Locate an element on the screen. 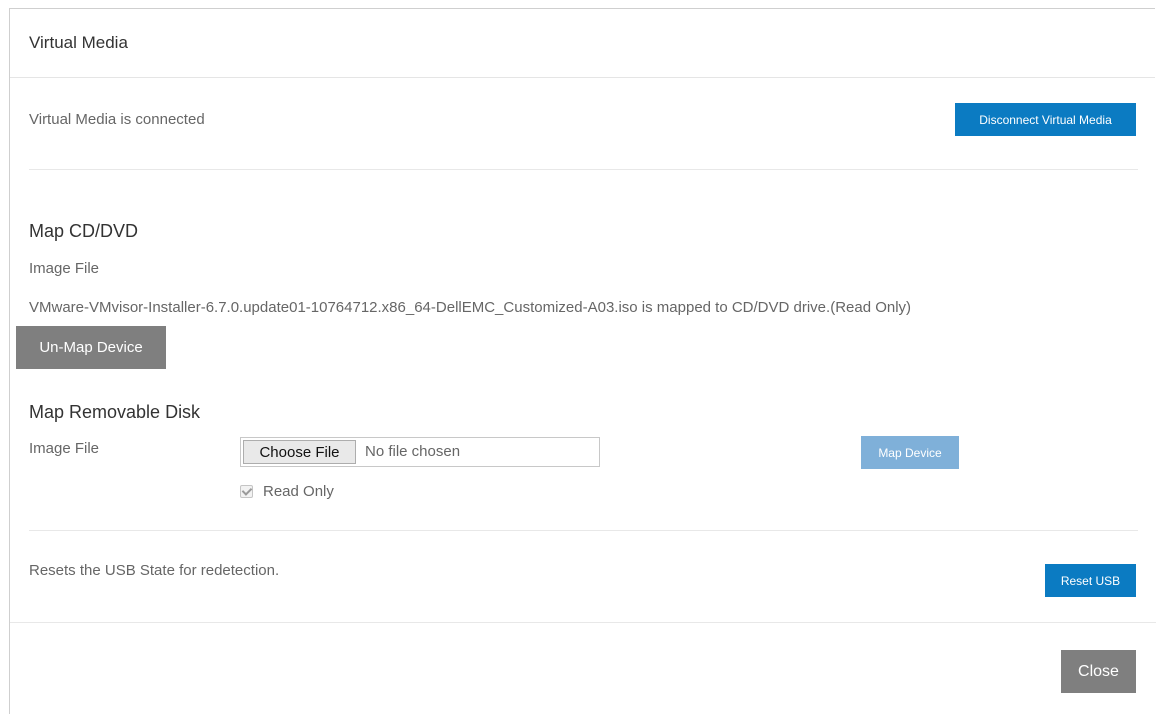  map-device-button: Map Device is located at coordinates (910, 452).